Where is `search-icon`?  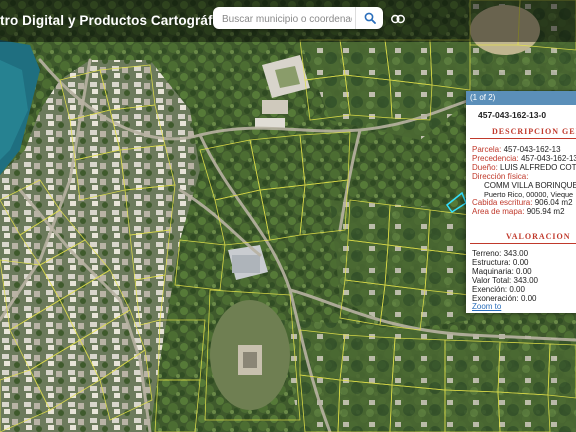 search-icon is located at coordinates (370, 18).